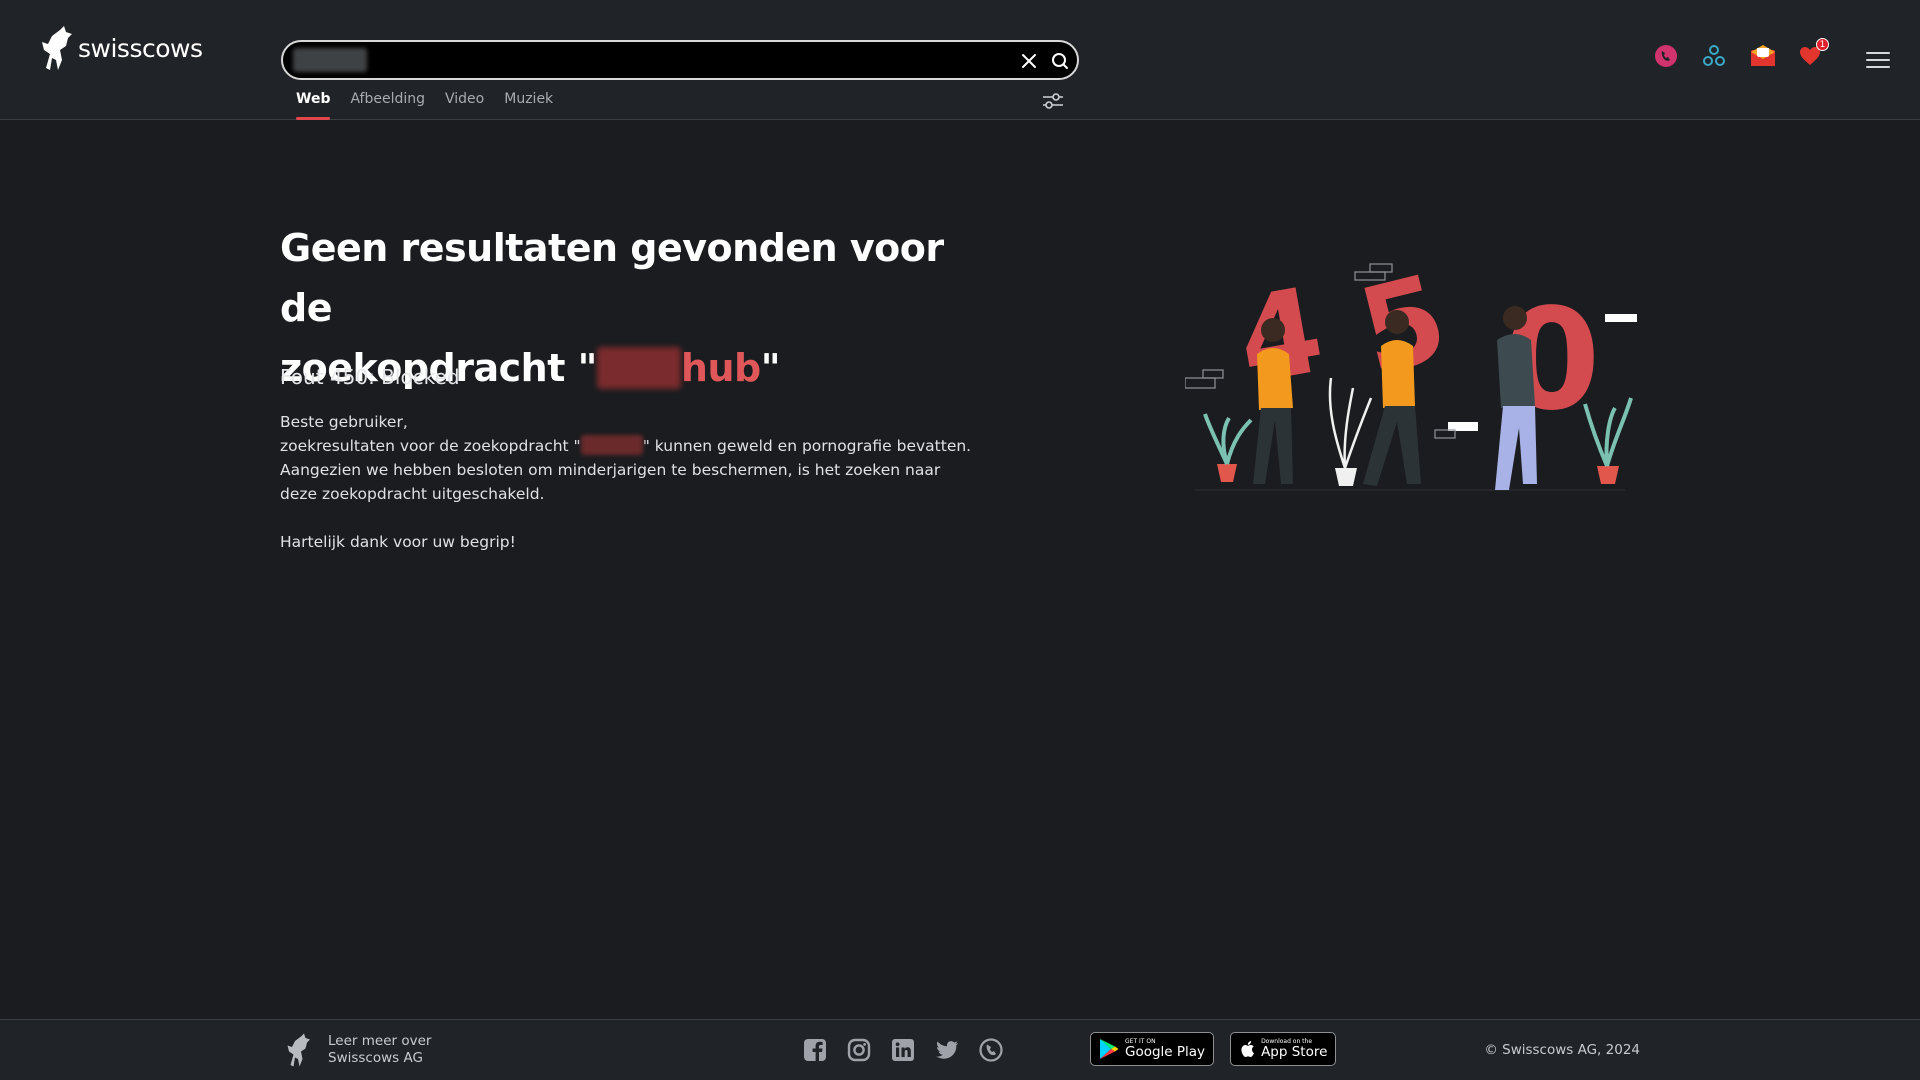  I want to click on error-code: Fout 450: Blocked, so click(370, 377).